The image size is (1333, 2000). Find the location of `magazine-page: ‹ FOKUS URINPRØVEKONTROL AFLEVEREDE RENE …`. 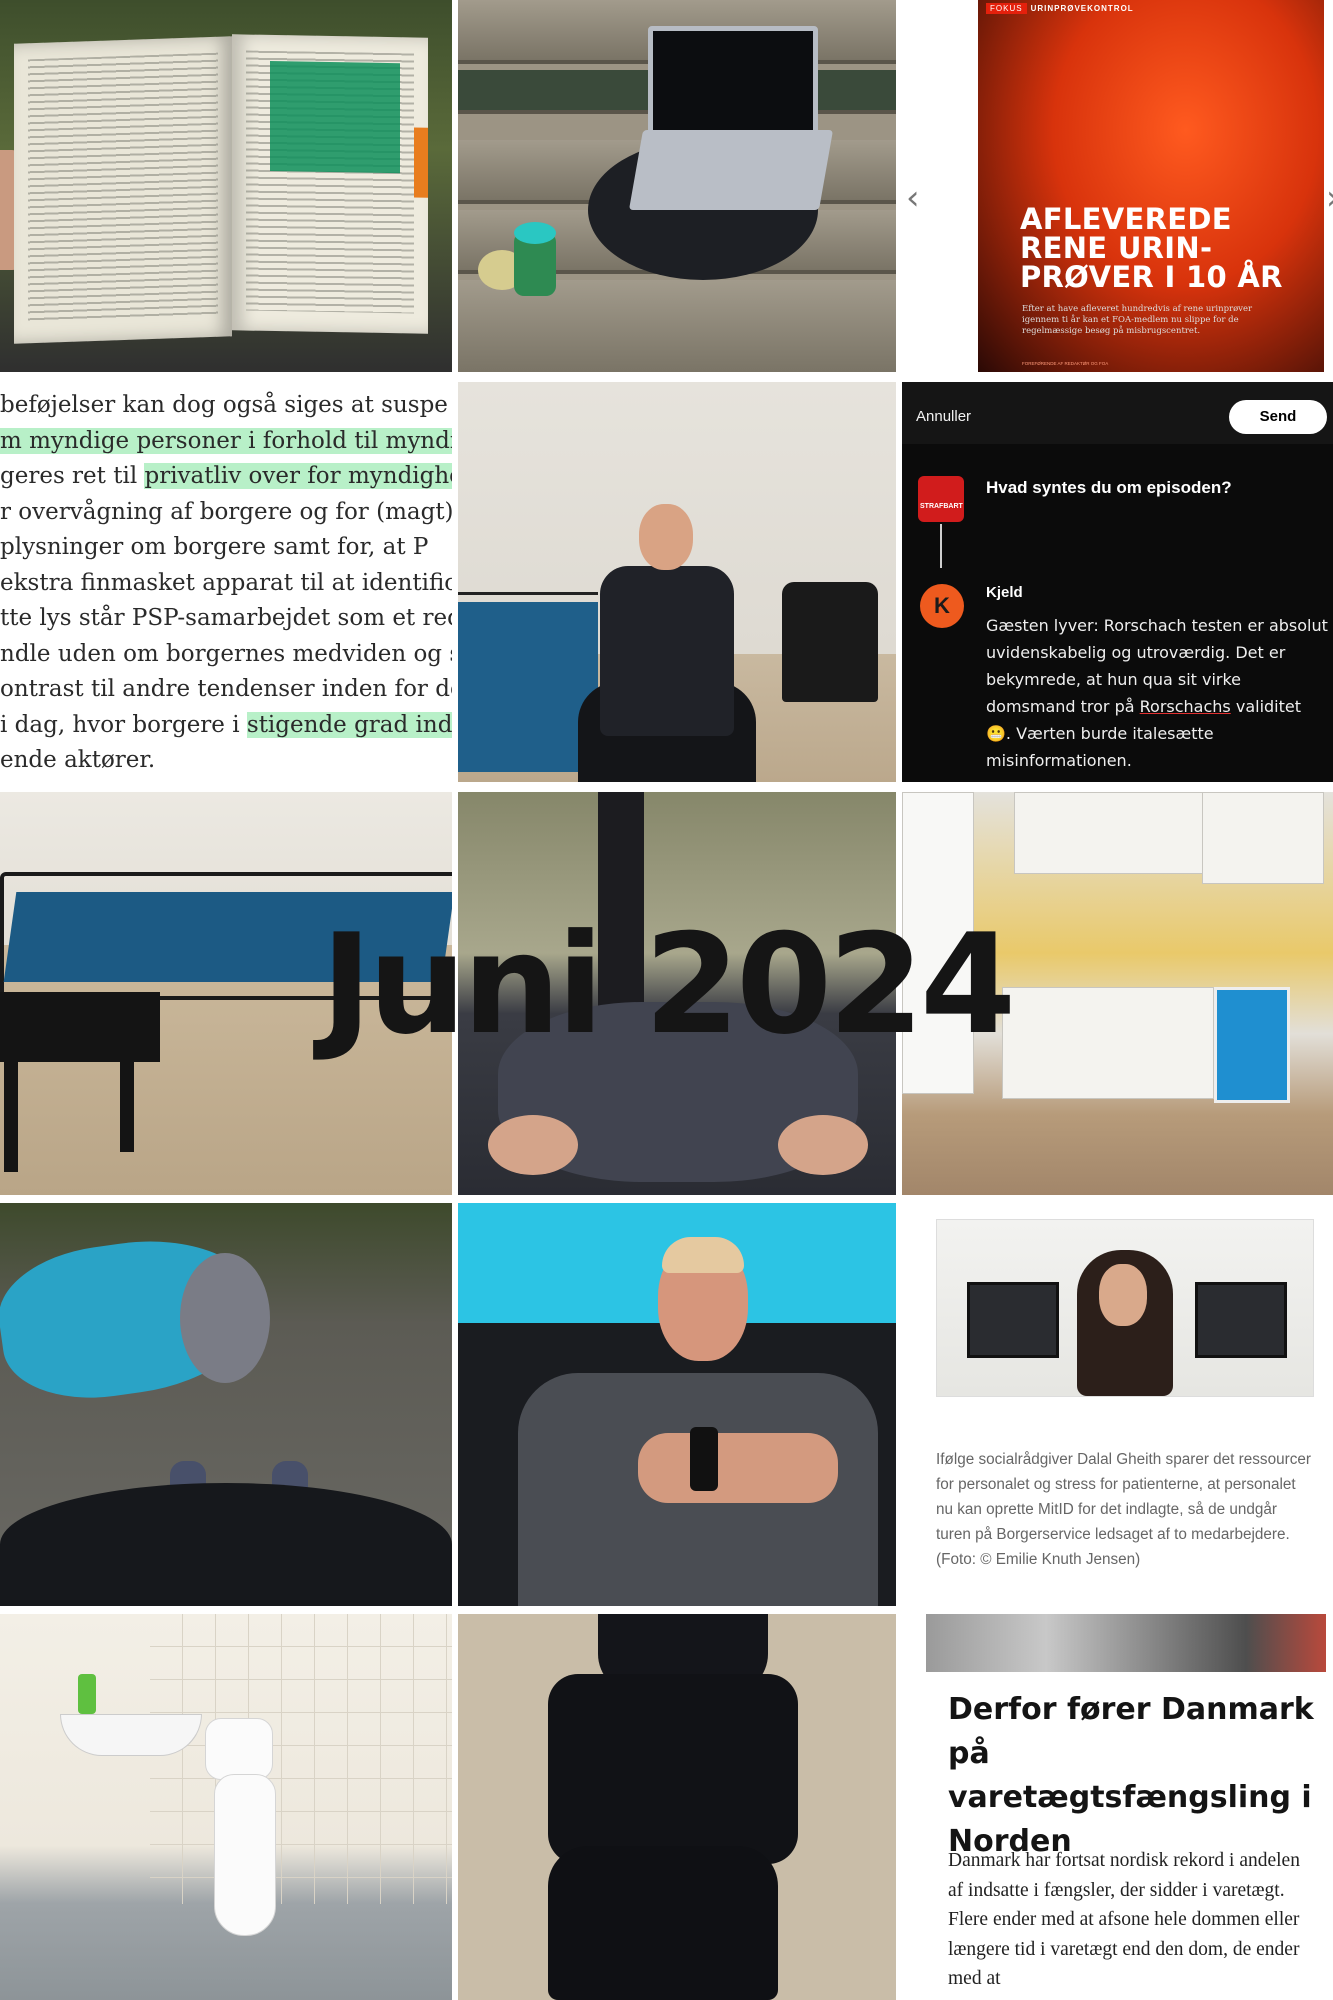

magazine-page: ‹ FOKUS URINPRØVEKONTROL AFLEVEREDE RENE … is located at coordinates (1117, 186).